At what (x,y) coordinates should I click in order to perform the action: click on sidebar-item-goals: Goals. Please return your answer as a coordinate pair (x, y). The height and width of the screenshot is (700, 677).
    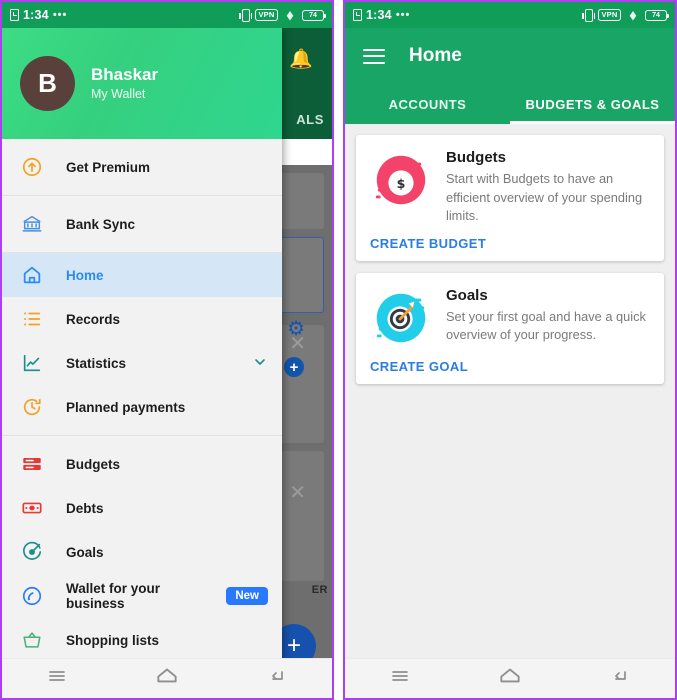
    Looking at the image, I should click on (142, 552).